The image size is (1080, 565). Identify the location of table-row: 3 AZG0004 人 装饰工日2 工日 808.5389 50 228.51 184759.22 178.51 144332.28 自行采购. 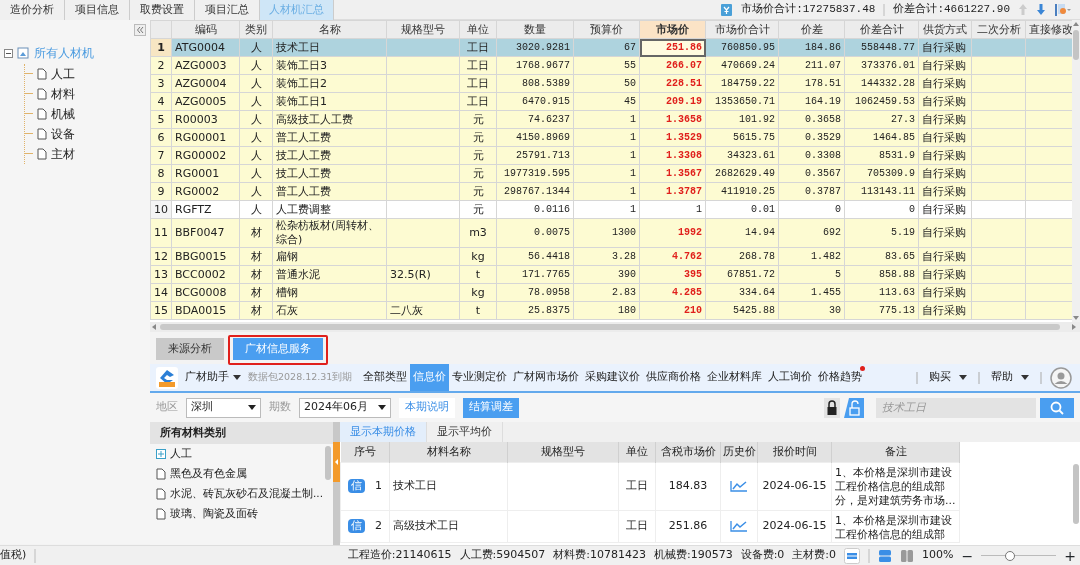
(611, 83).